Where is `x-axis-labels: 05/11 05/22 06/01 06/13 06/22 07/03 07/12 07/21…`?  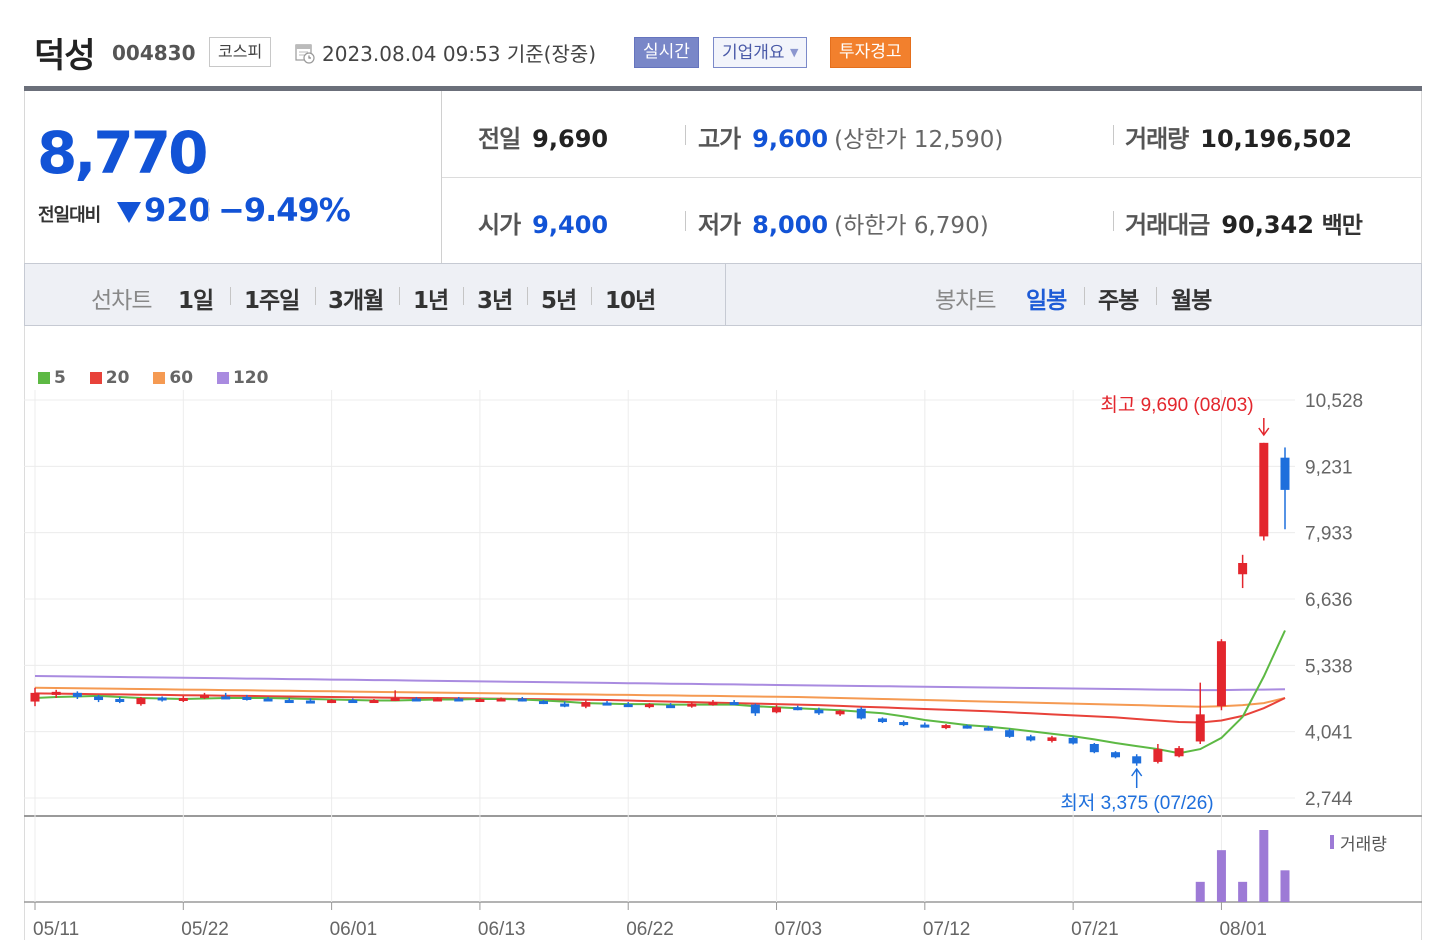 x-axis-labels: 05/11 05/22 06/01 06/13 06/22 07/03 07/12 07/21… is located at coordinates (650, 929).